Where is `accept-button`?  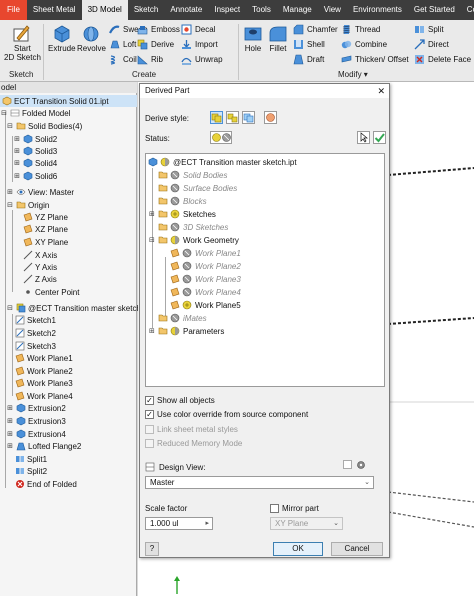
accept-button is located at coordinates (379, 137).